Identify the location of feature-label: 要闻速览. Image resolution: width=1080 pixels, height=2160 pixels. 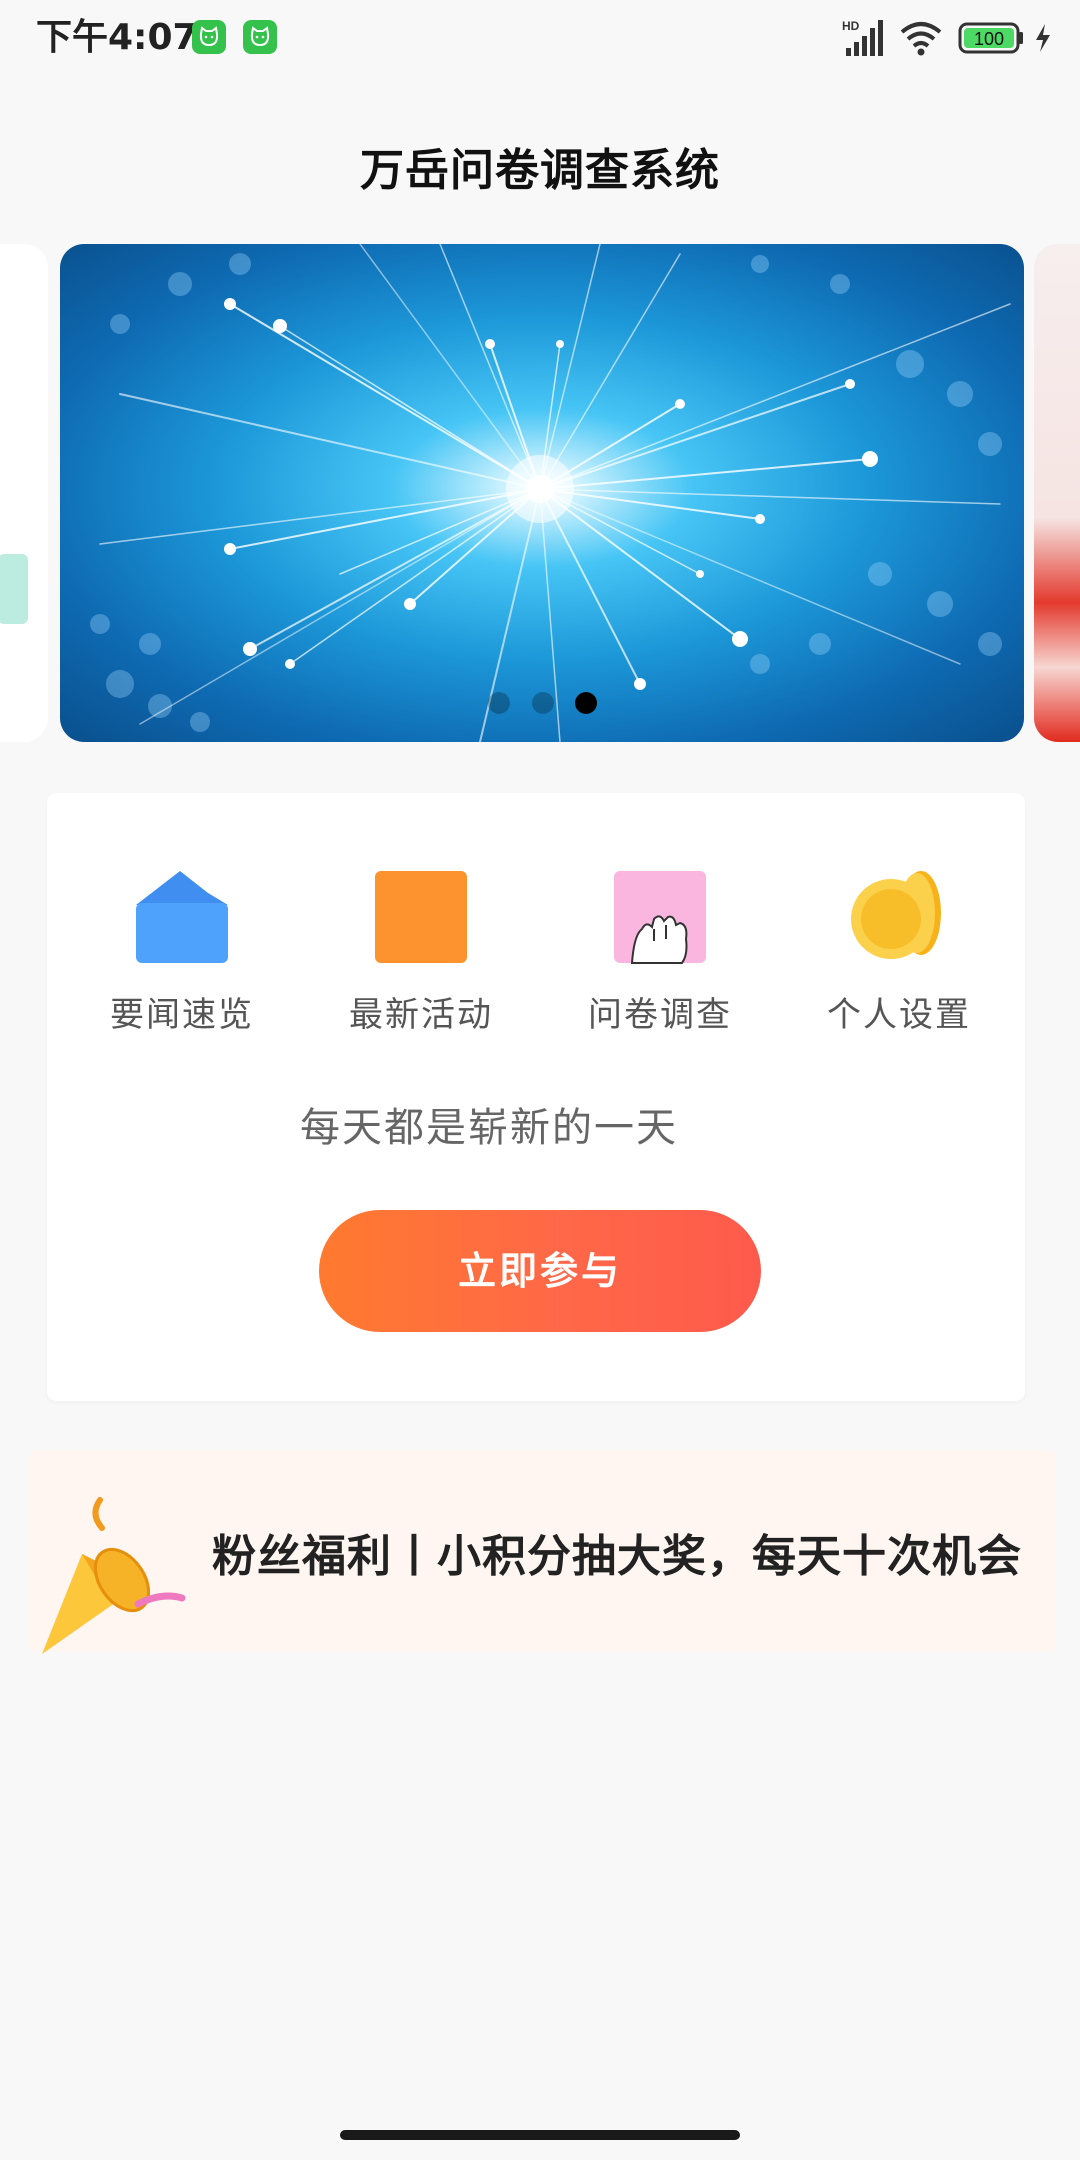
(182, 1015).